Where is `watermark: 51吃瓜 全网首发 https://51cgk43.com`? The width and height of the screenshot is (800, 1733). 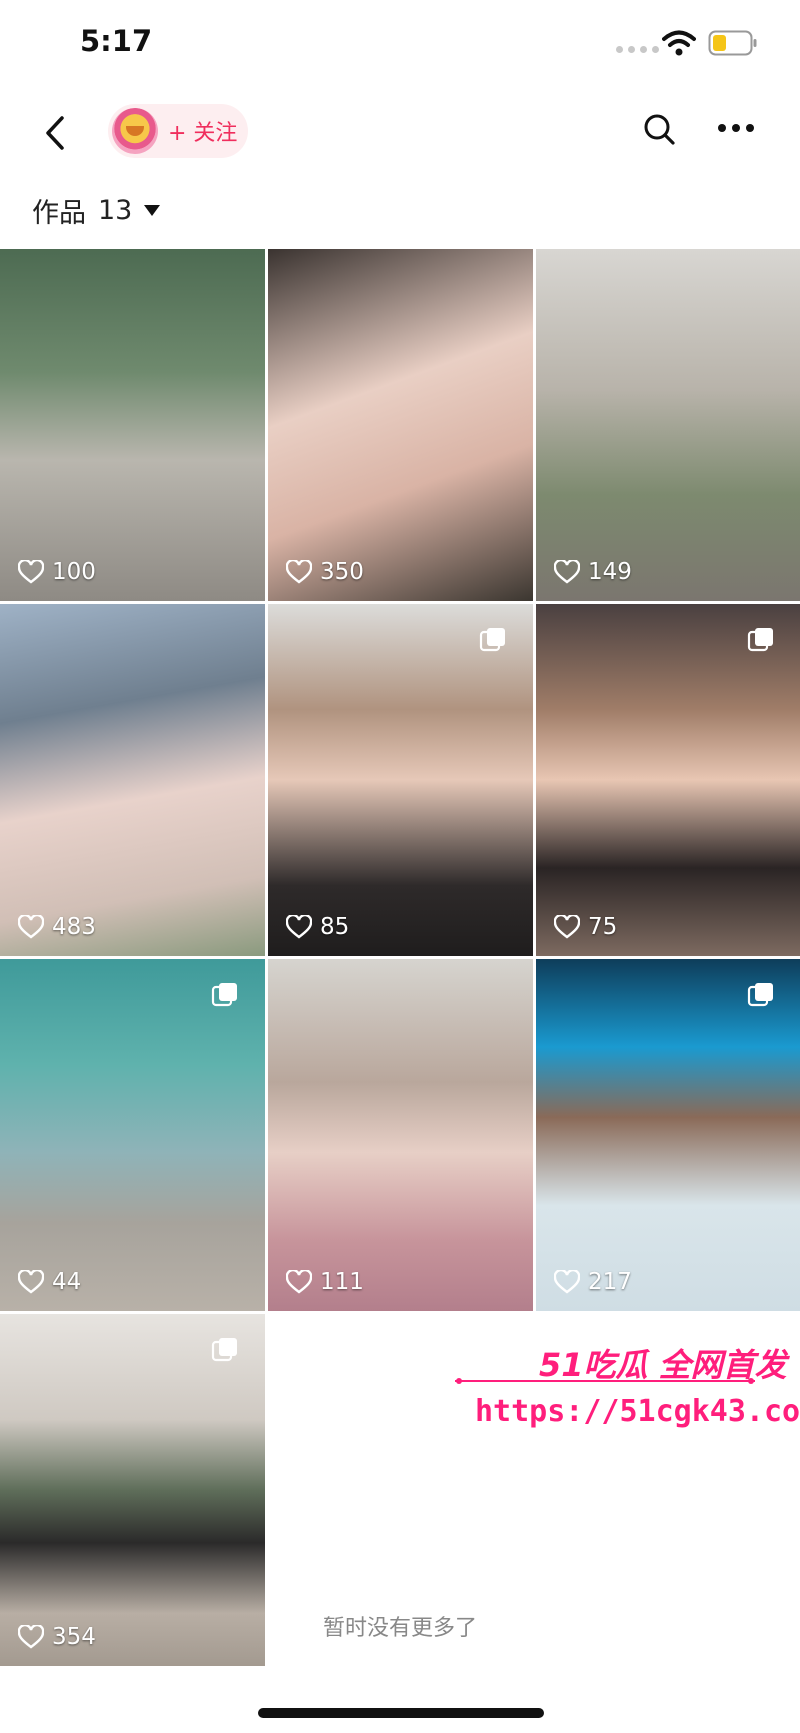 watermark: 51吃瓜 全网首发 https://51cgk43.com is located at coordinates (627, 1390).